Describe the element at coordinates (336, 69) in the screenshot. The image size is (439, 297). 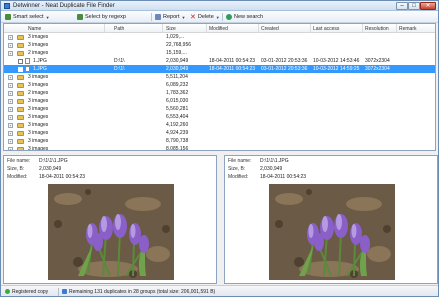
I see `file-last-access: 10-03-2012 14:59:25` at that location.